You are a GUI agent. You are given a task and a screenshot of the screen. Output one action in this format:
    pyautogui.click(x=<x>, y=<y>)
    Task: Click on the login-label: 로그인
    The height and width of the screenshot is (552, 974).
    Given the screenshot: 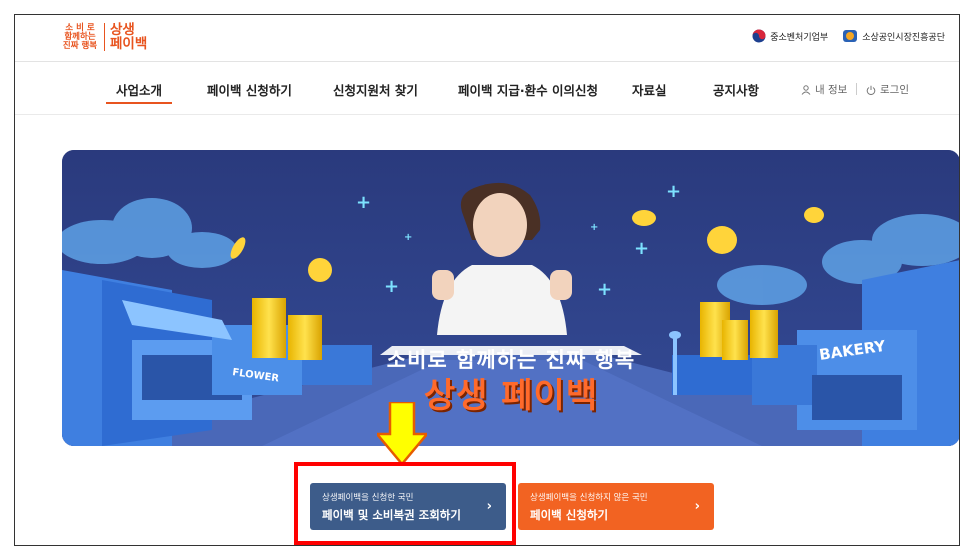 What is the action you would take?
    pyautogui.click(x=894, y=90)
    